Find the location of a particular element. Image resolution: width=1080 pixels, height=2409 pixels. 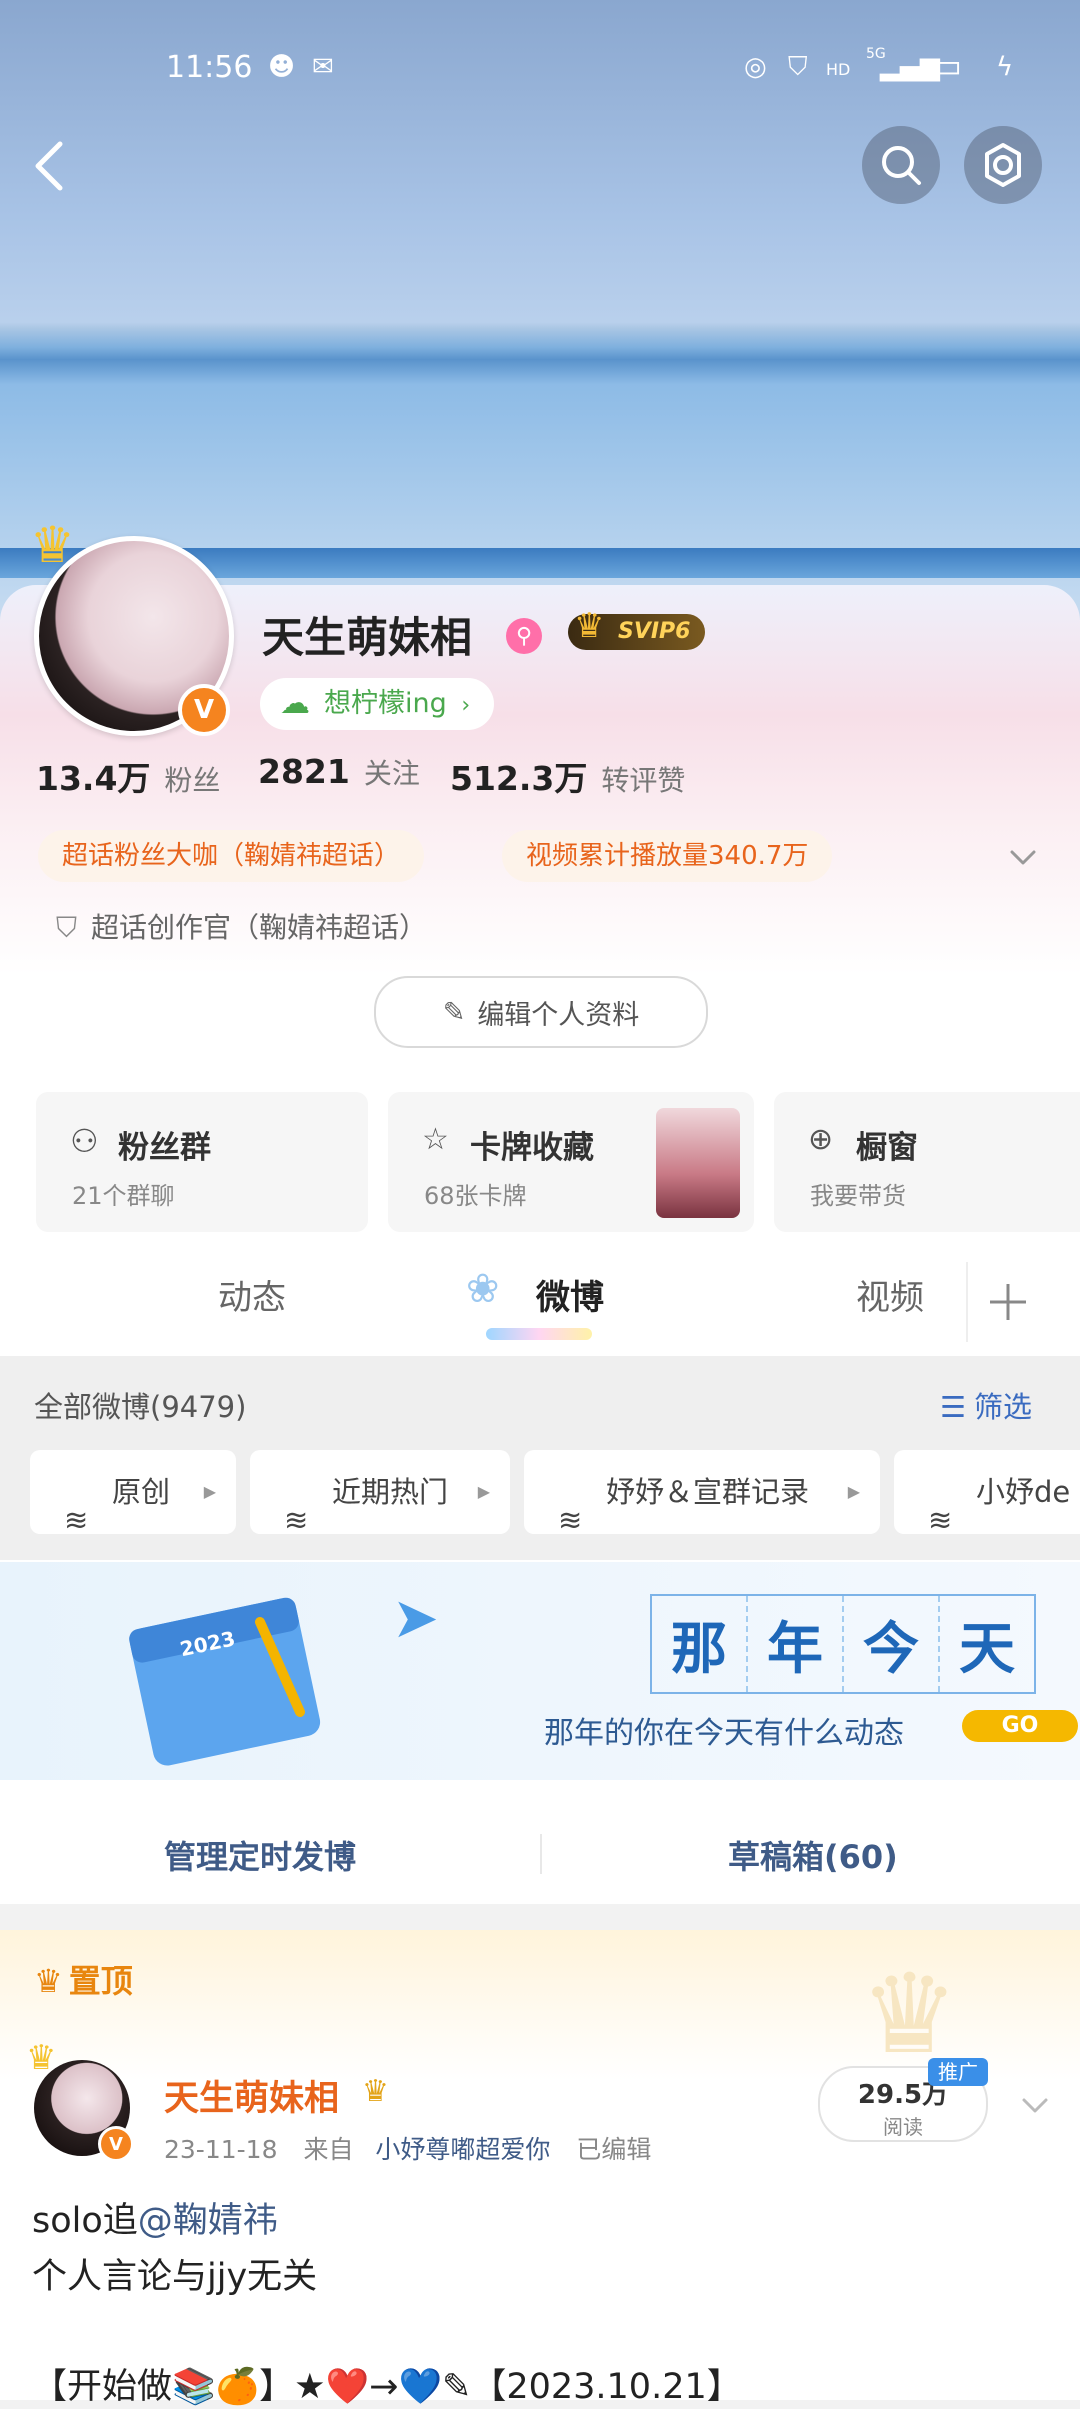

post-menu-button is located at coordinates (1035, 2105).